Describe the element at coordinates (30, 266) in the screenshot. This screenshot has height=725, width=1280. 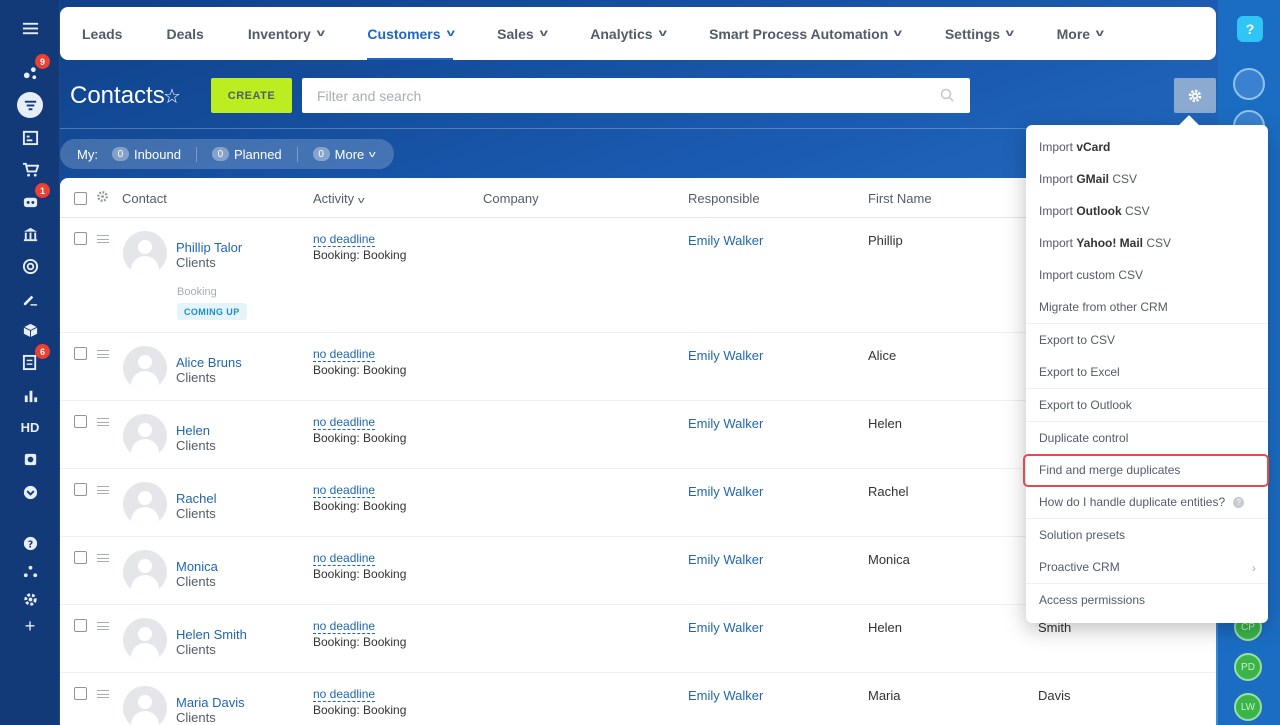
I see `target-icon` at that location.